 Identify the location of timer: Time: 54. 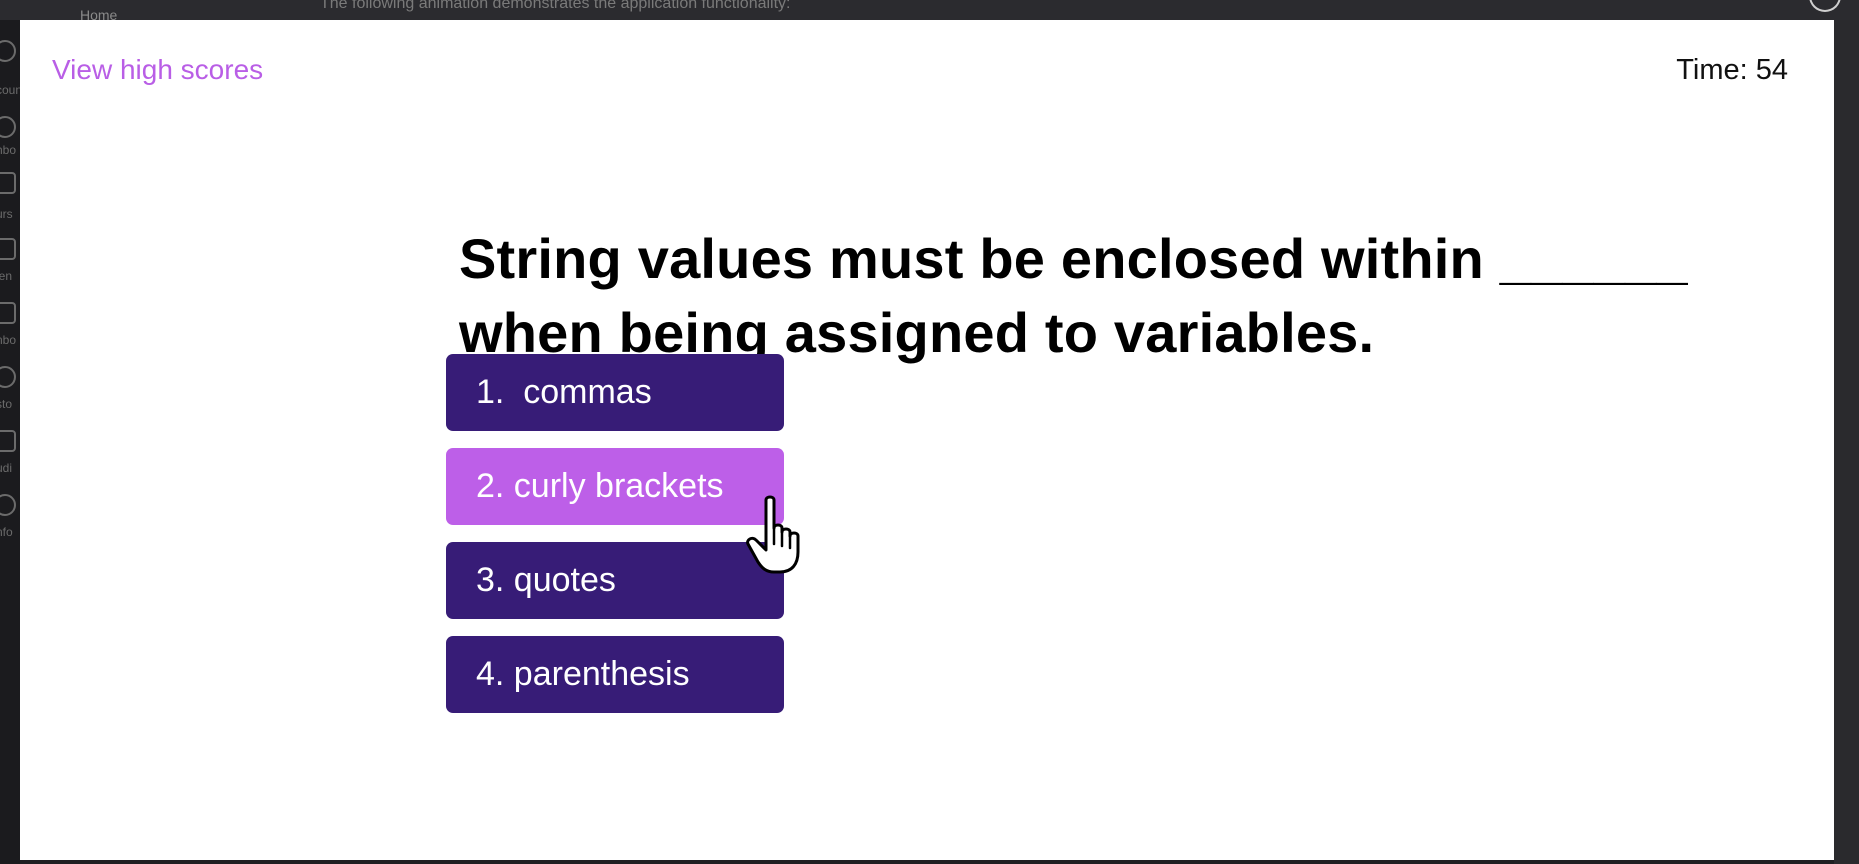
(1732, 70).